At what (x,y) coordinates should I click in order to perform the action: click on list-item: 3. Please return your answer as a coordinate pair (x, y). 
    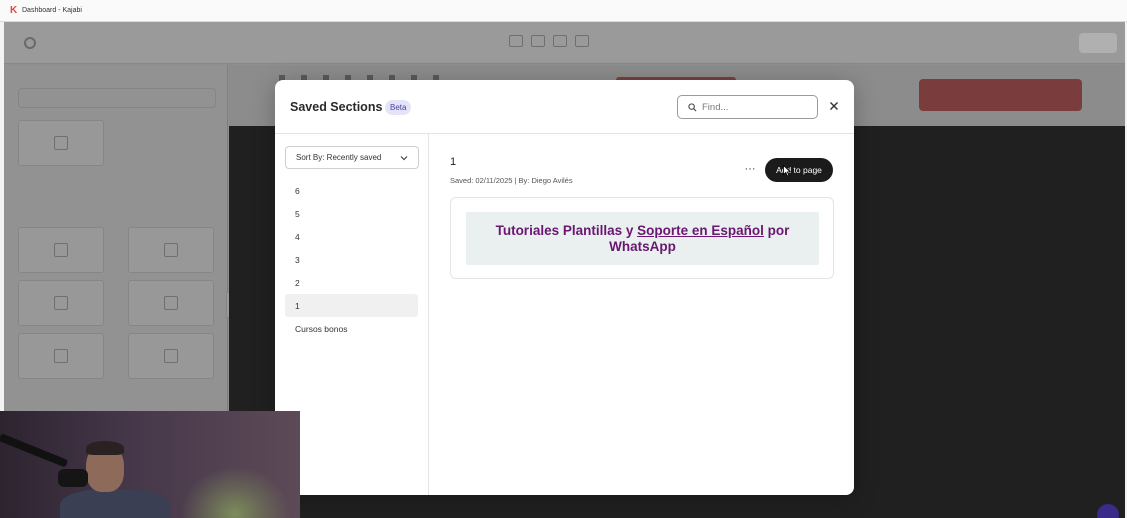
    Looking at the image, I should click on (351, 259).